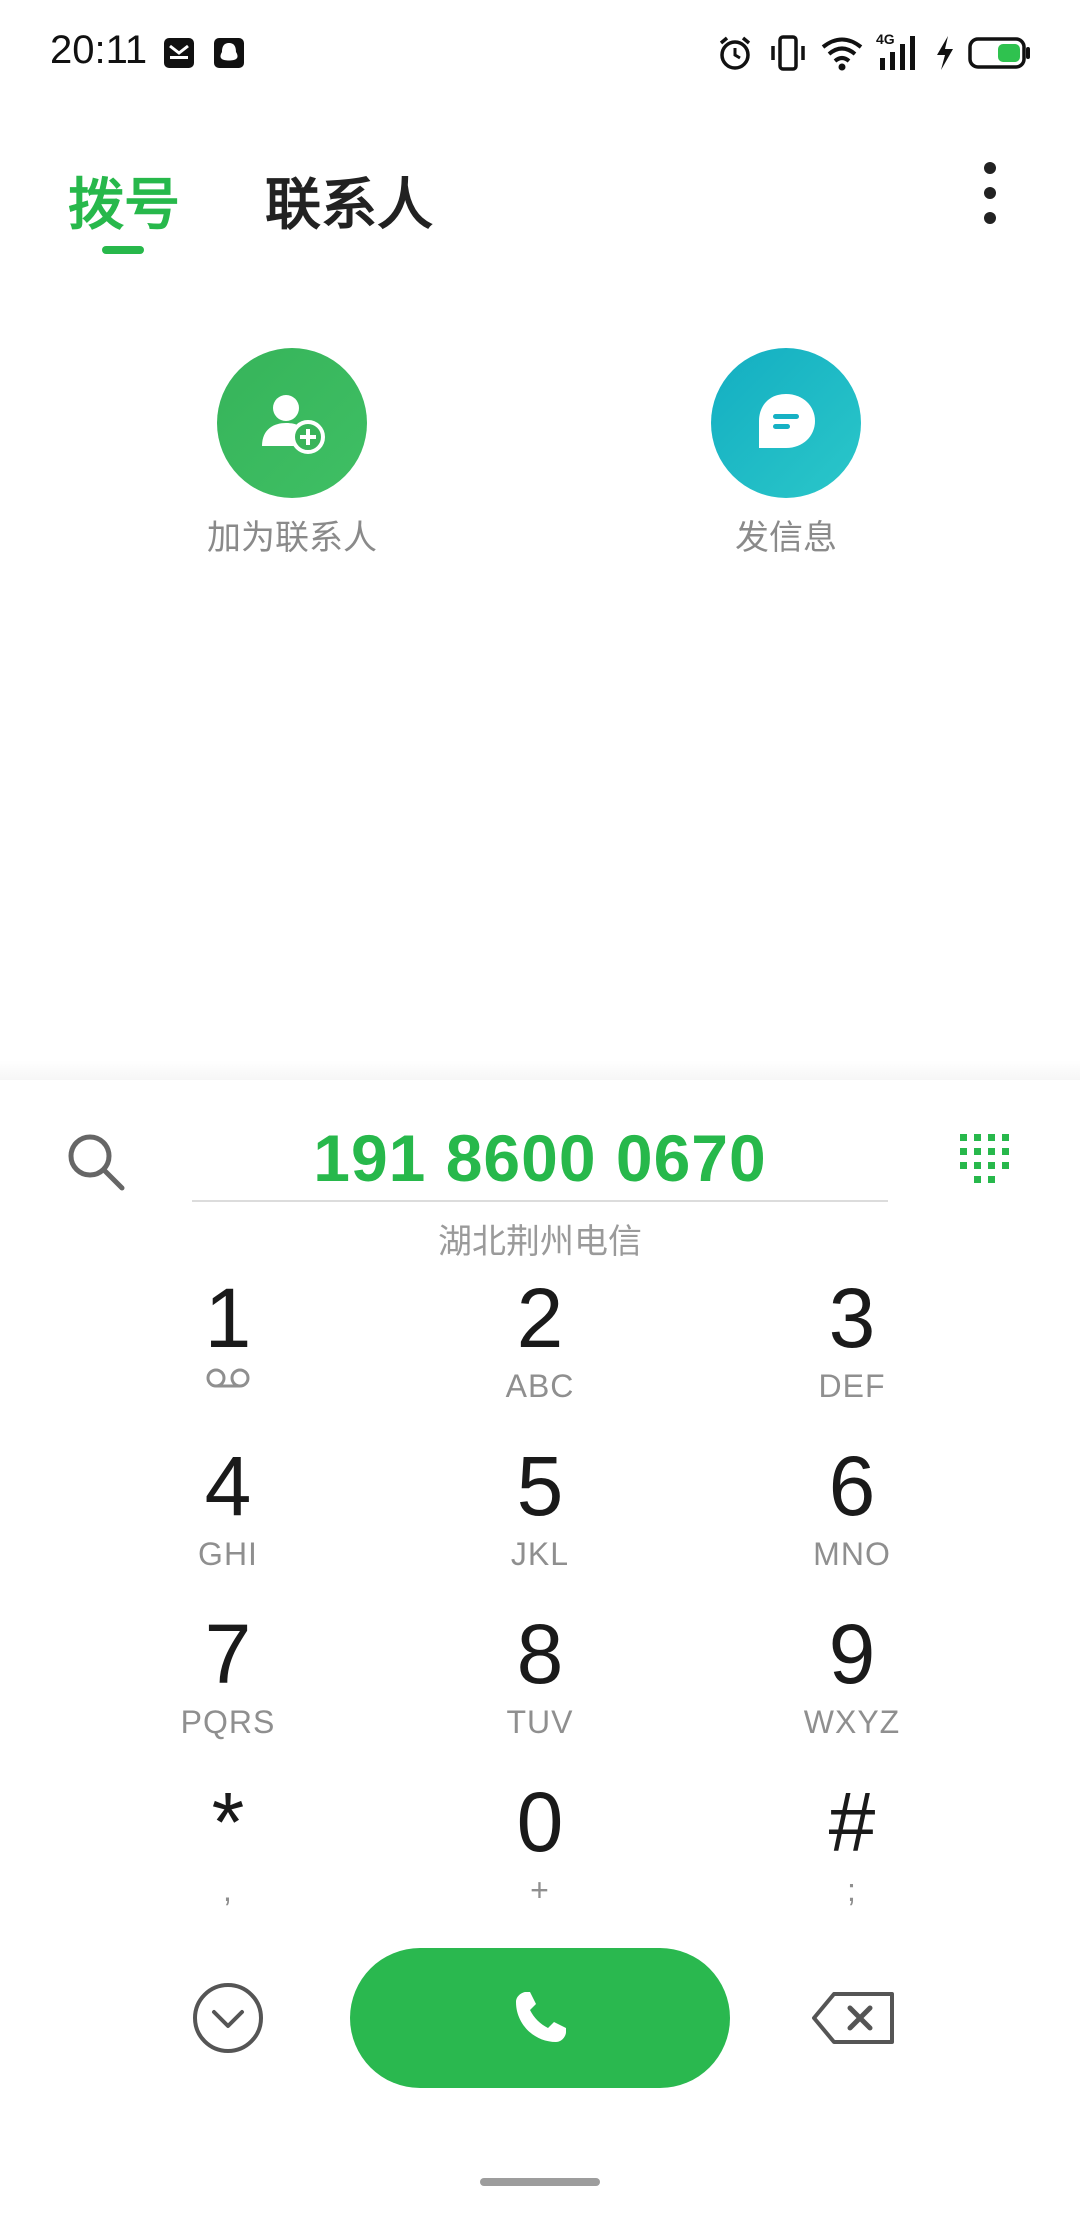  I want to click on voicemail-icon, so click(228, 1378).